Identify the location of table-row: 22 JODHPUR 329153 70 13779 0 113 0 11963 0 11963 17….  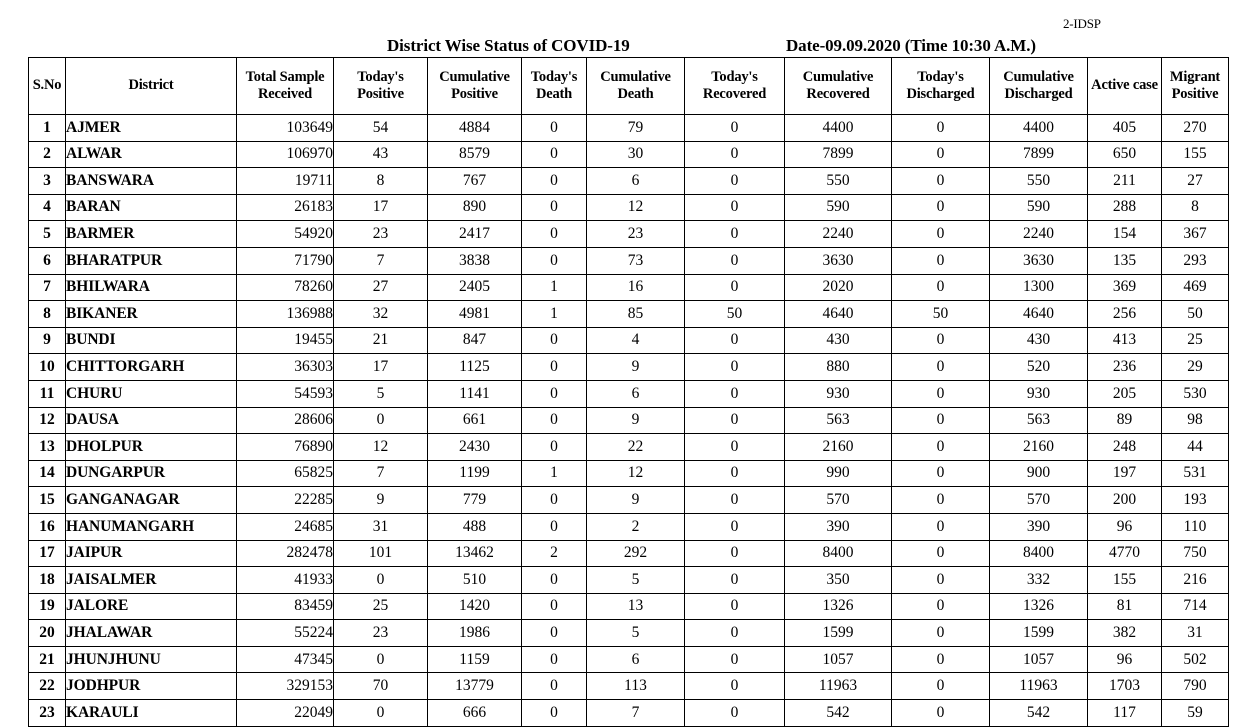
(628, 686).